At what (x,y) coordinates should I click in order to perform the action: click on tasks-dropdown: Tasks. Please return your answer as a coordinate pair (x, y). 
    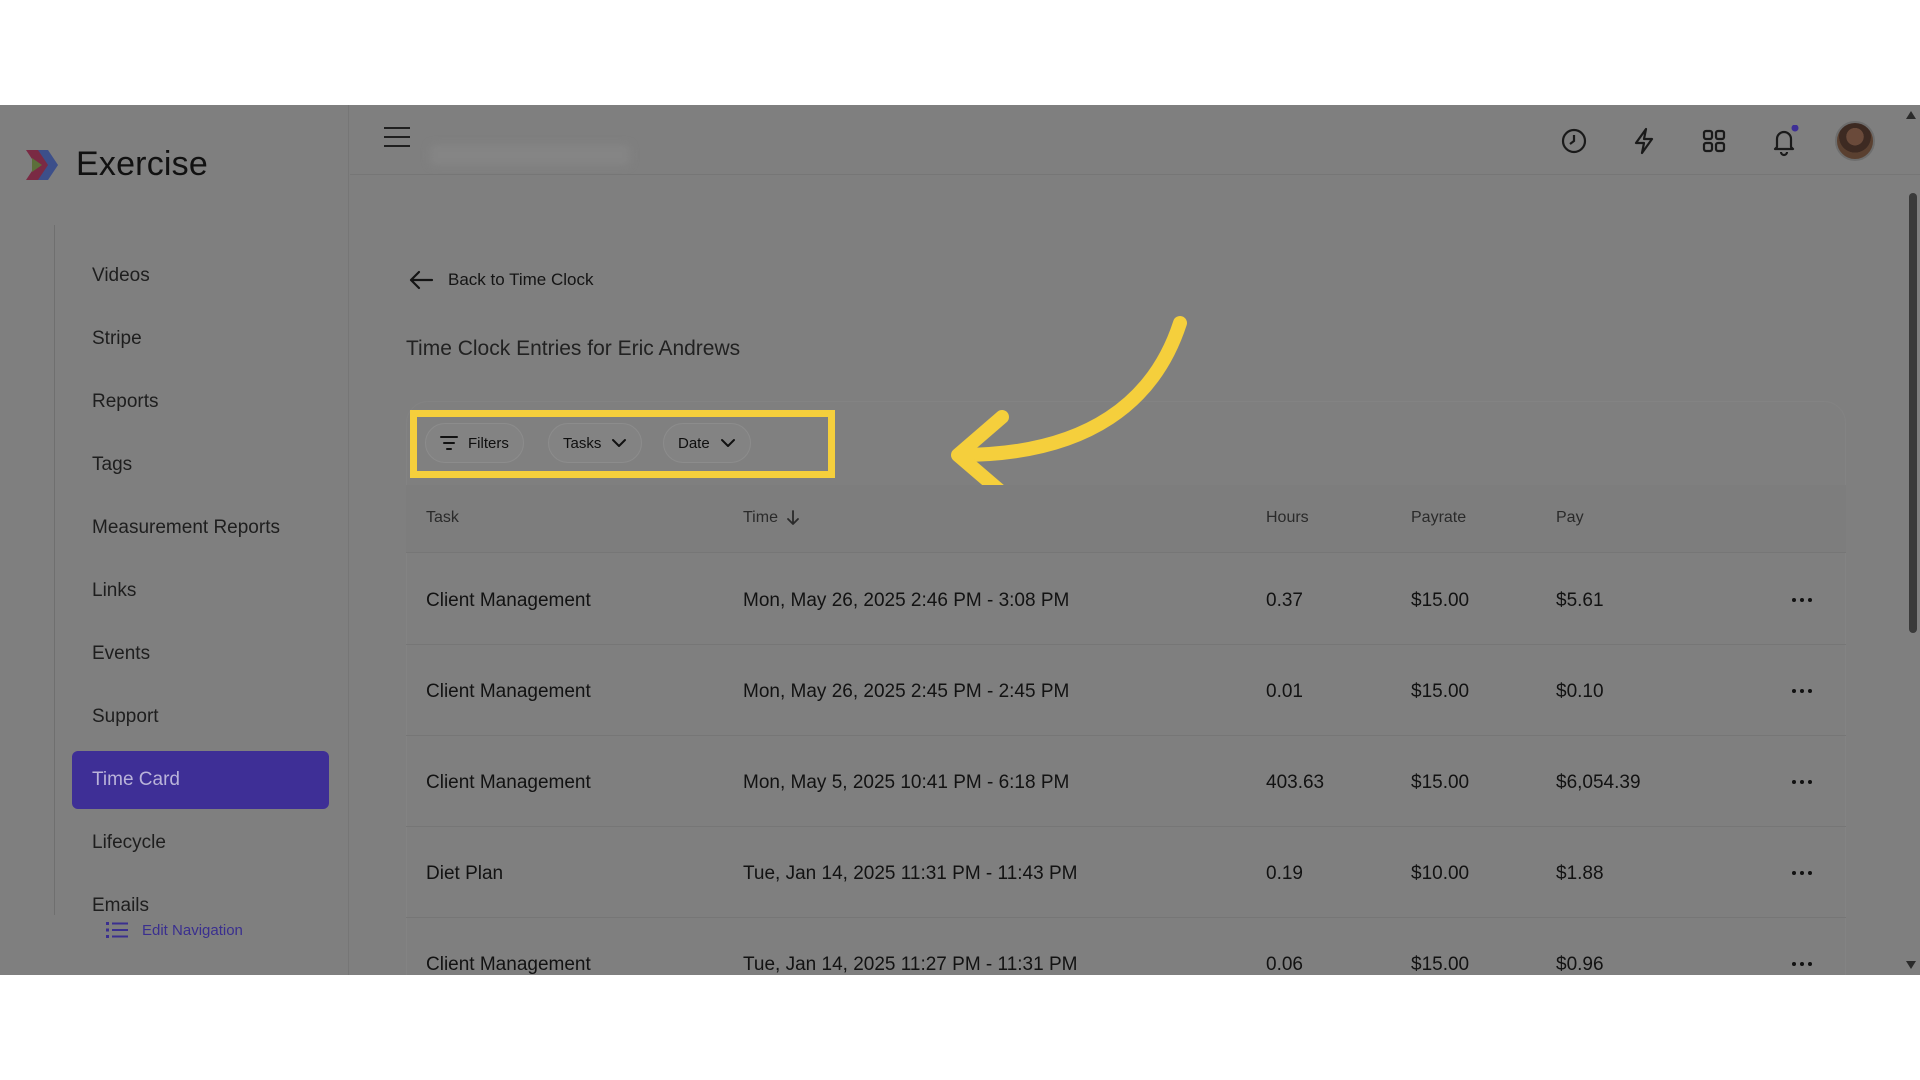
    Looking at the image, I should click on (595, 443).